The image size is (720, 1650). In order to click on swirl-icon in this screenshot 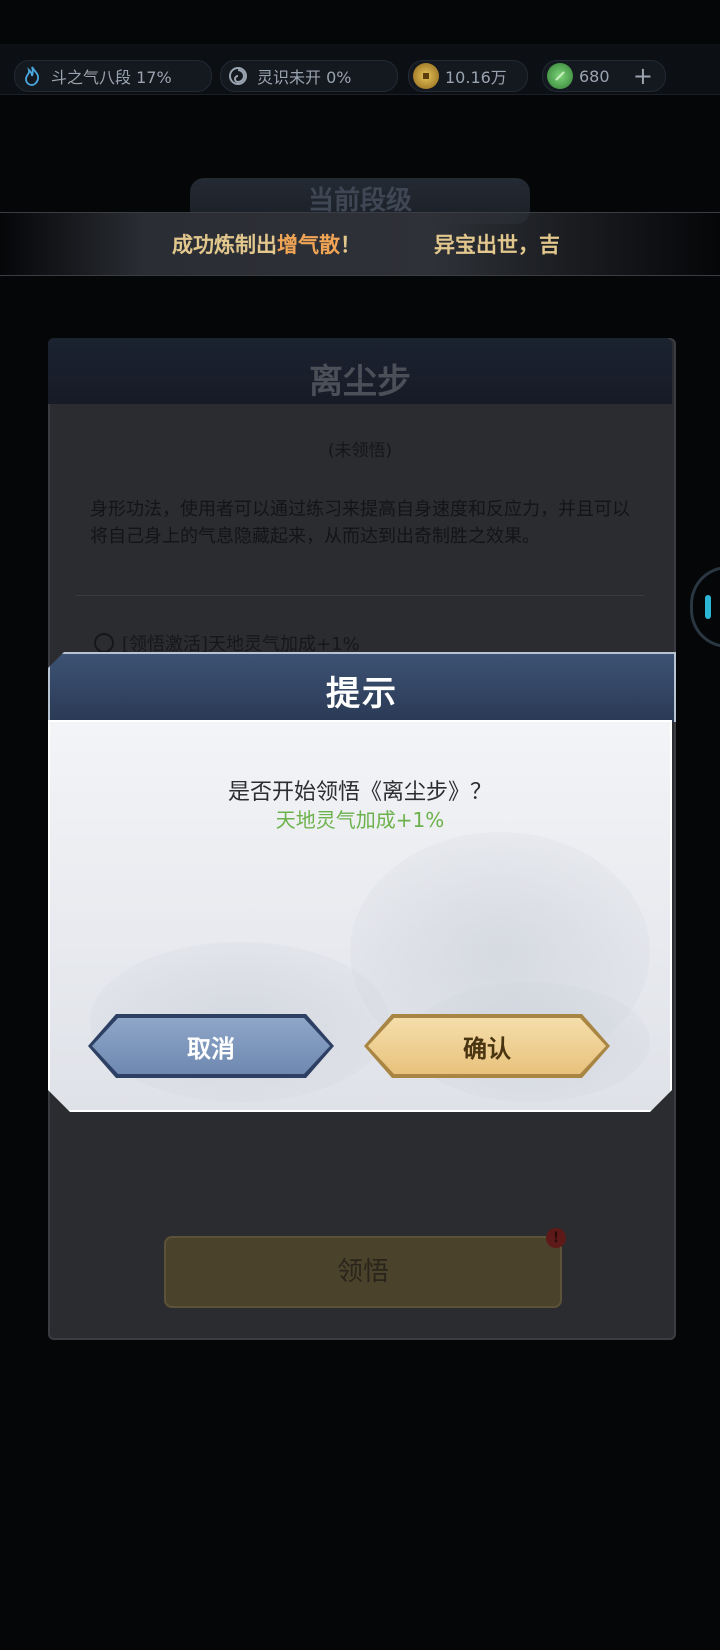, I will do `click(238, 76)`.